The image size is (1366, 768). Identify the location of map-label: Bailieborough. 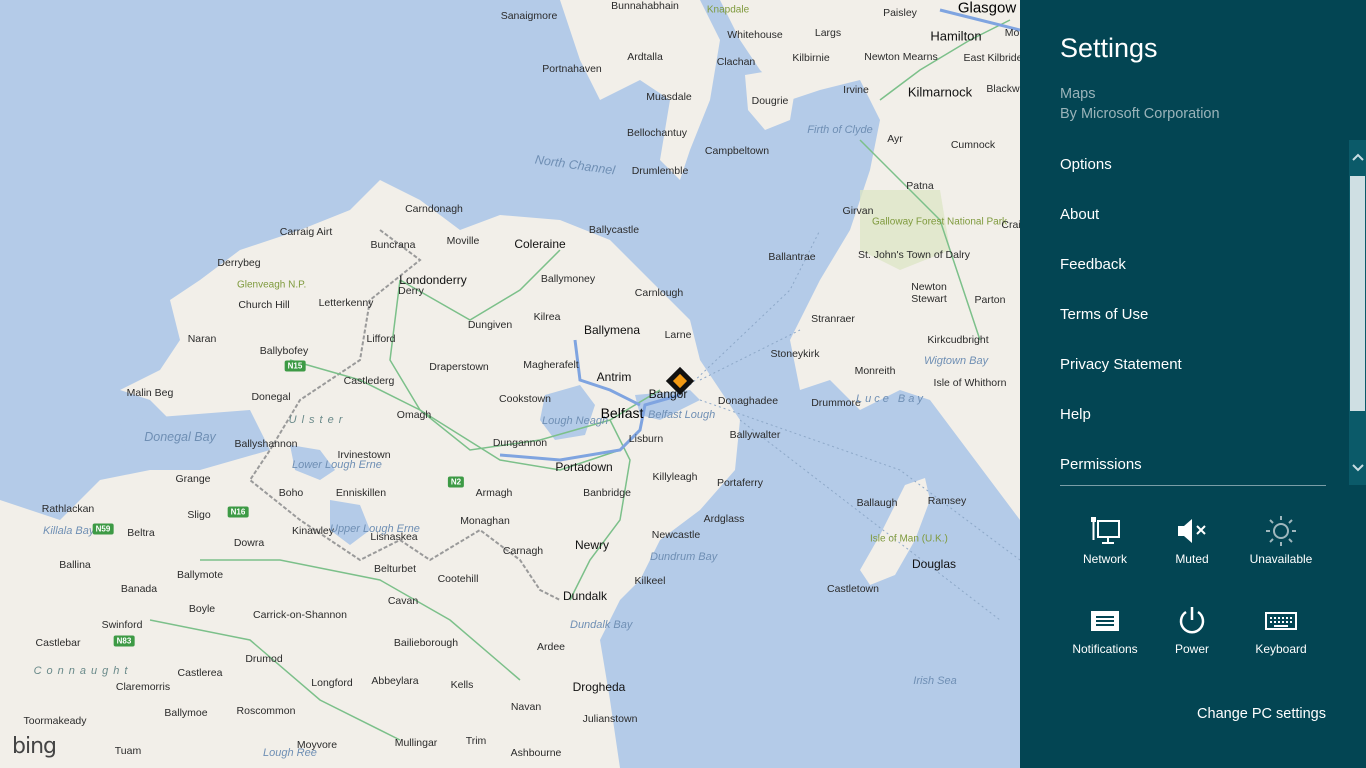
(426, 643).